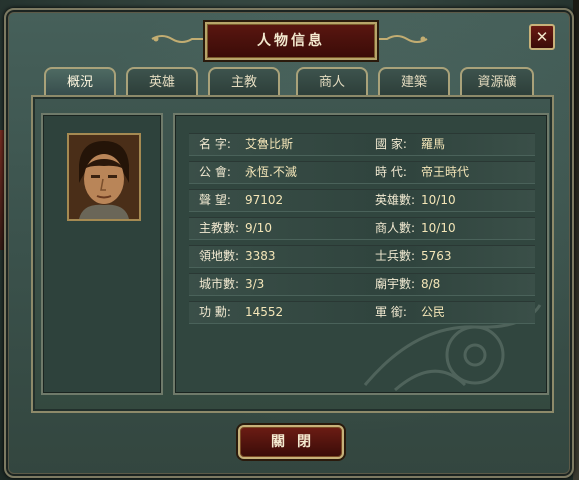 The width and height of the screenshot is (579, 480). What do you see at coordinates (215, 144) in the screenshot?
I see `label-name: 名 字:` at bounding box center [215, 144].